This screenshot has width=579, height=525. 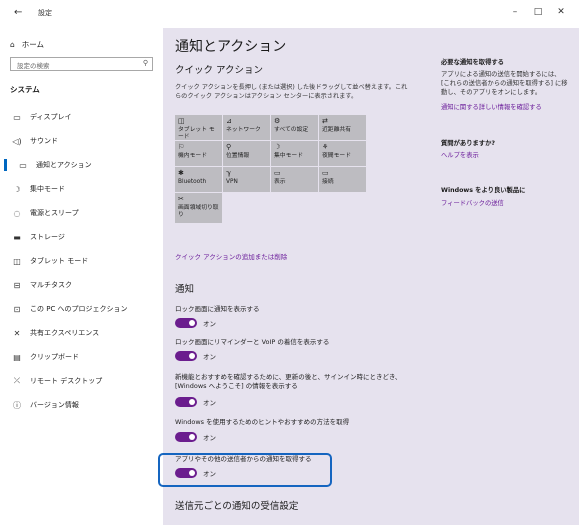 I want to click on sidebar-item-focus: ☽ 集中モード, so click(x=38, y=189).